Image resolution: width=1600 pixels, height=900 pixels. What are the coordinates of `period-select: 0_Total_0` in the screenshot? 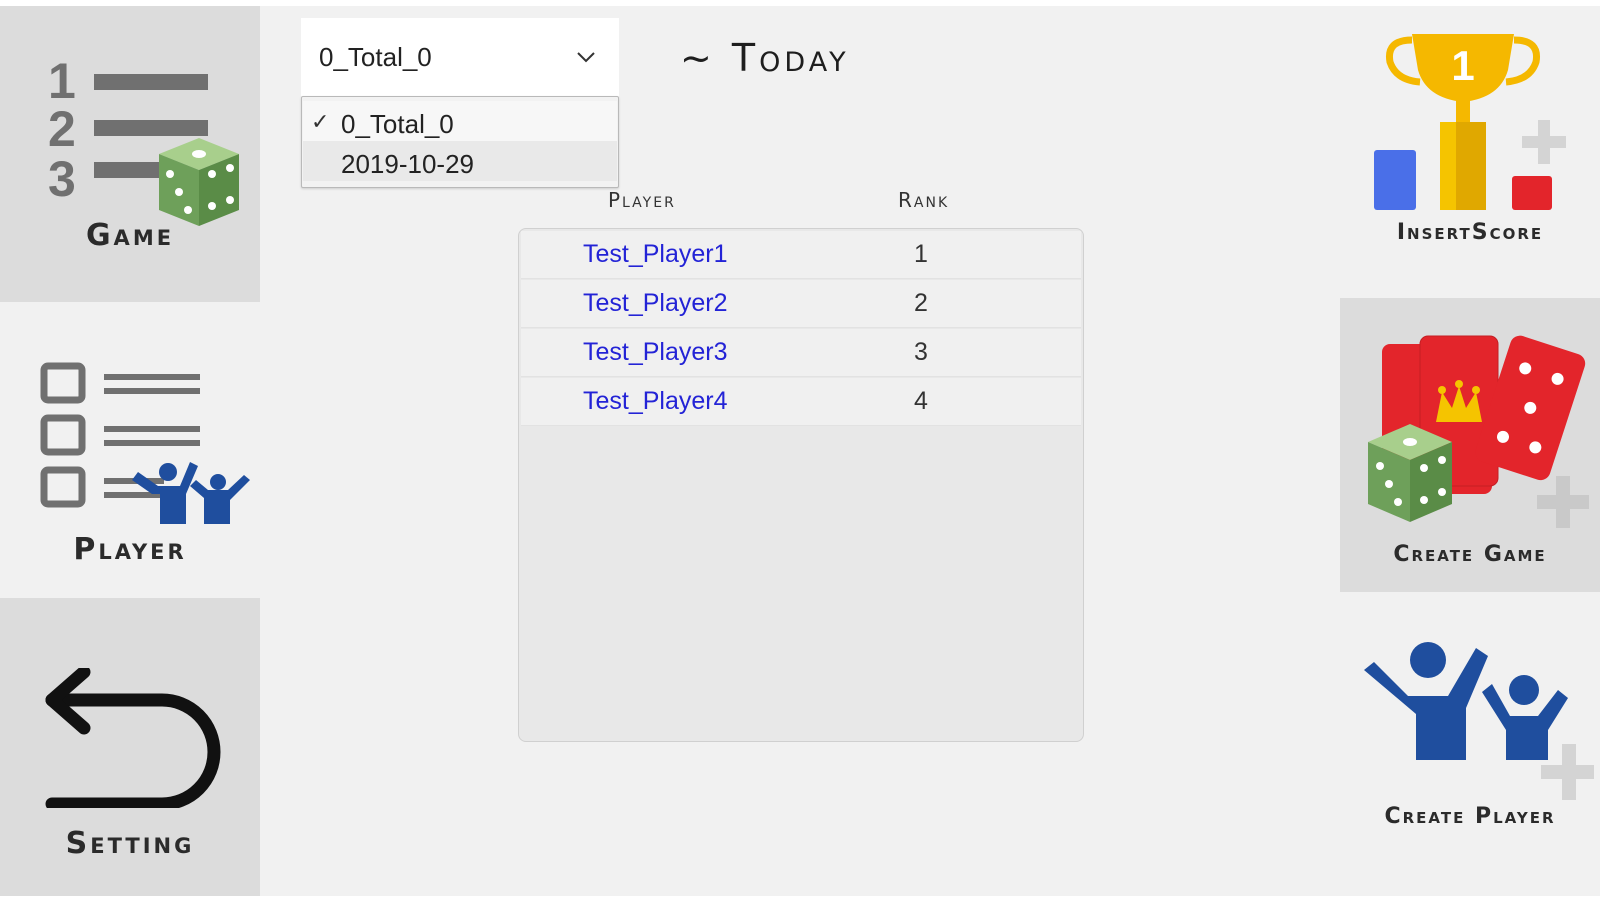 It's located at (460, 58).